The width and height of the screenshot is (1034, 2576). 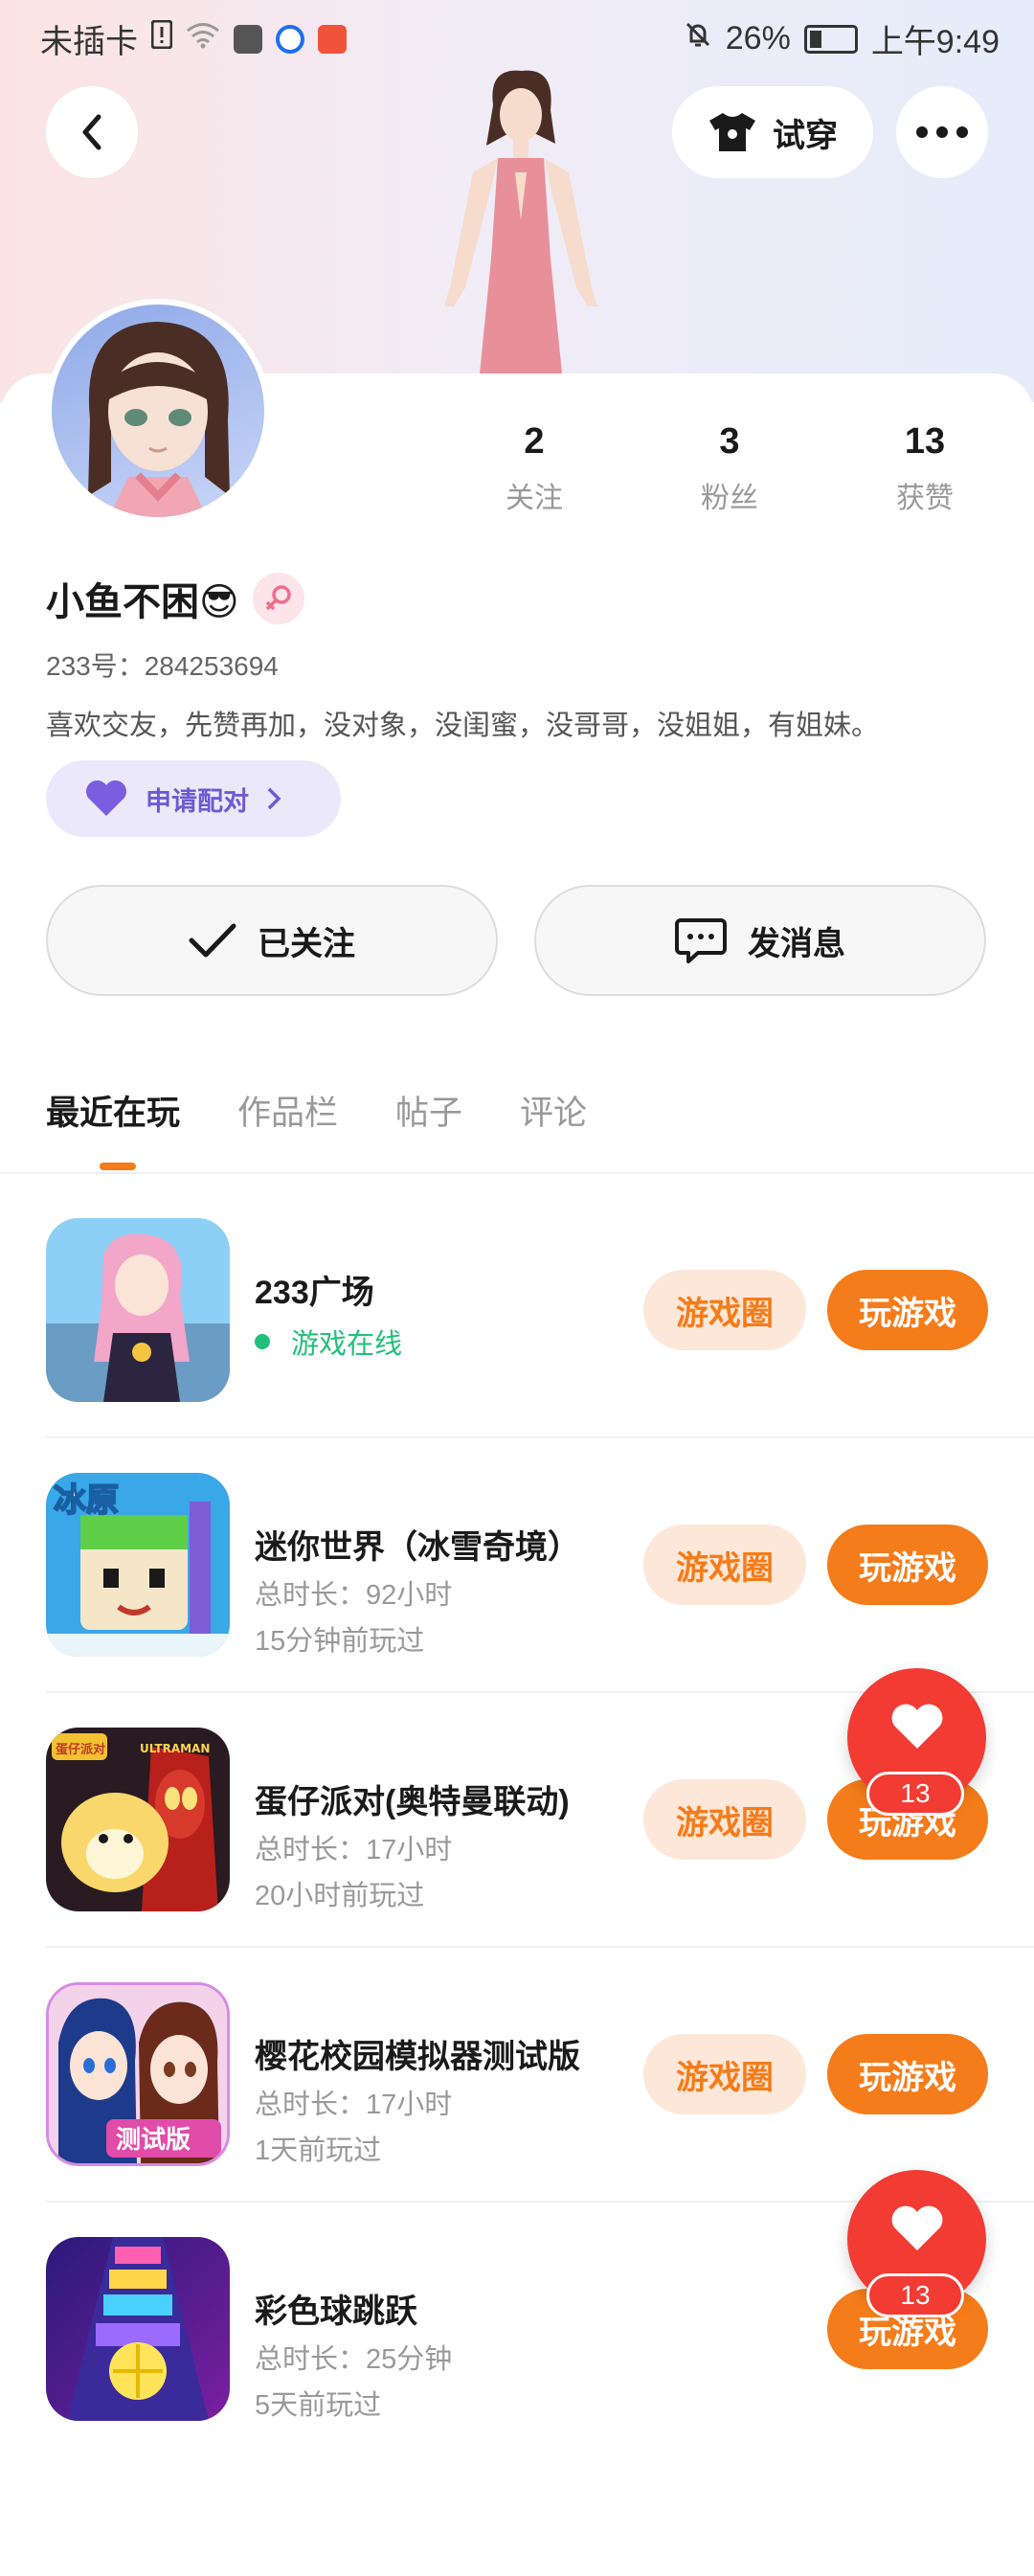 I want to click on followers-count: 3, so click(x=729, y=441).